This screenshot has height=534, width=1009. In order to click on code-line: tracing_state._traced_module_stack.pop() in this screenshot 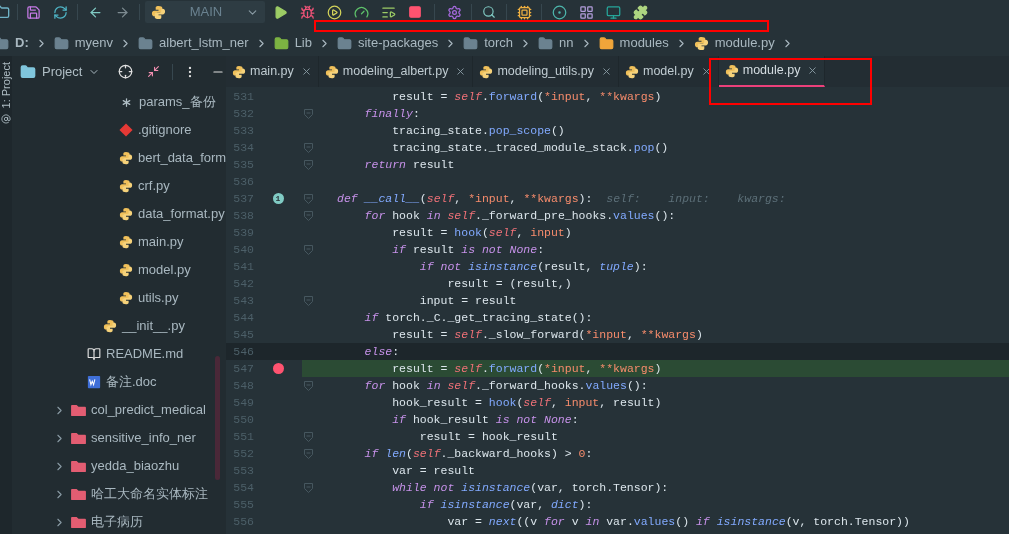, I will do `click(530, 147)`.